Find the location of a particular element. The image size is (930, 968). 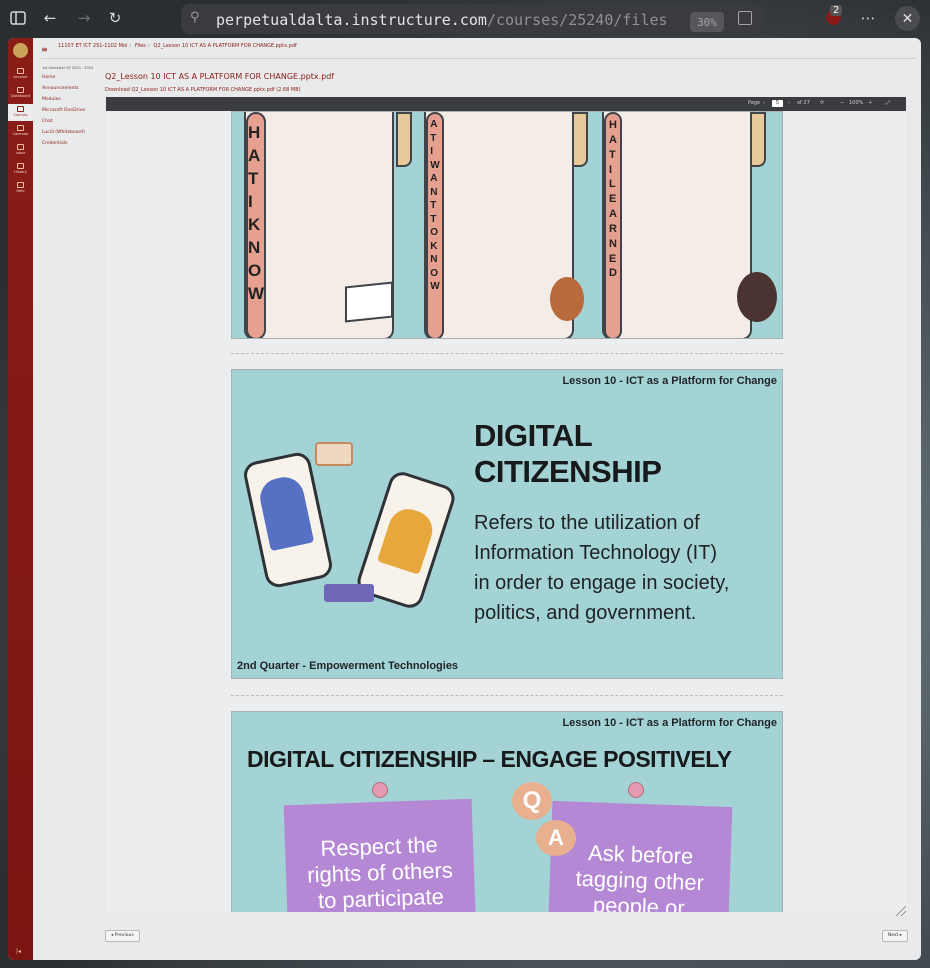

url-path: /courses/25240/files is located at coordinates (577, 20).